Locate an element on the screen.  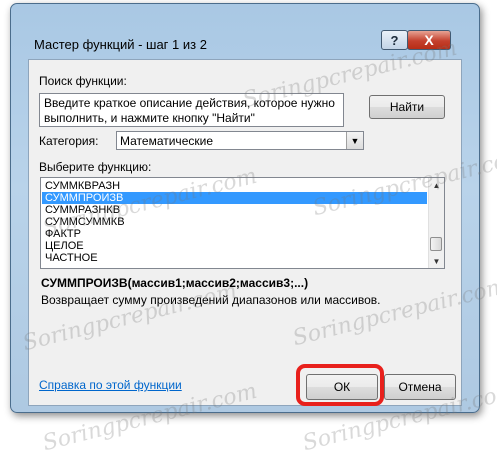
ok-button: ОК is located at coordinates (342, 387).